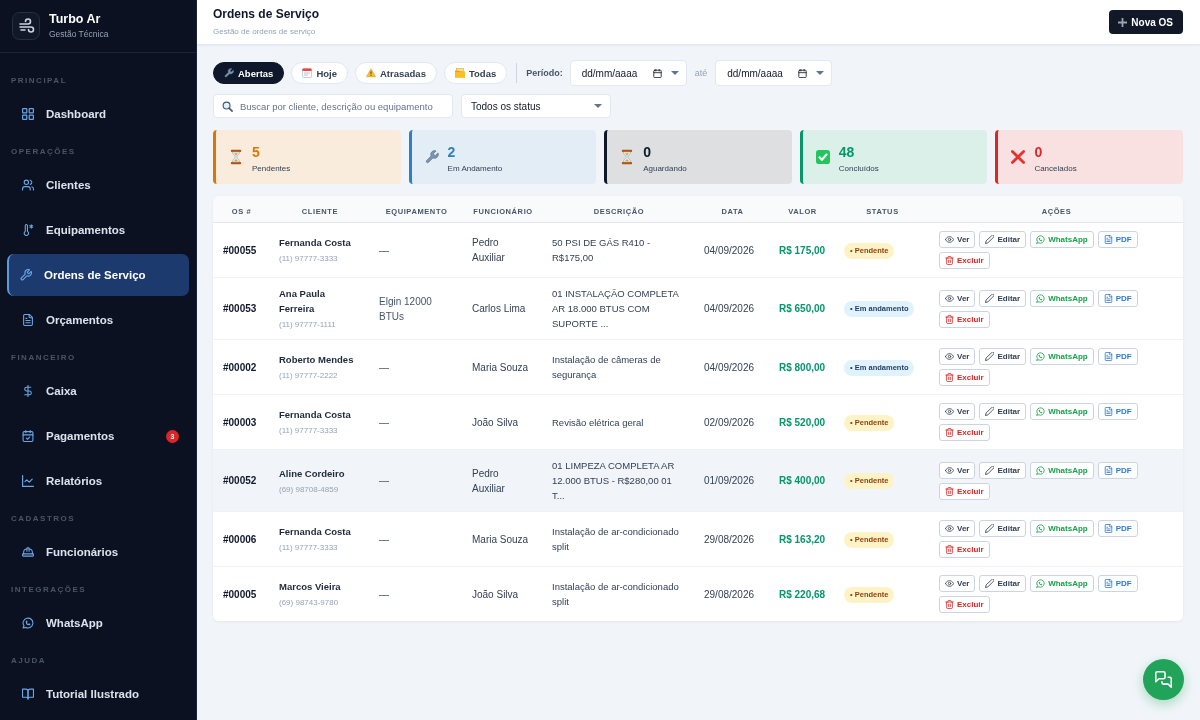 The width and height of the screenshot is (1200, 720). What do you see at coordinates (98, 185) in the screenshot?
I see `sidebar-item: Clientes` at bounding box center [98, 185].